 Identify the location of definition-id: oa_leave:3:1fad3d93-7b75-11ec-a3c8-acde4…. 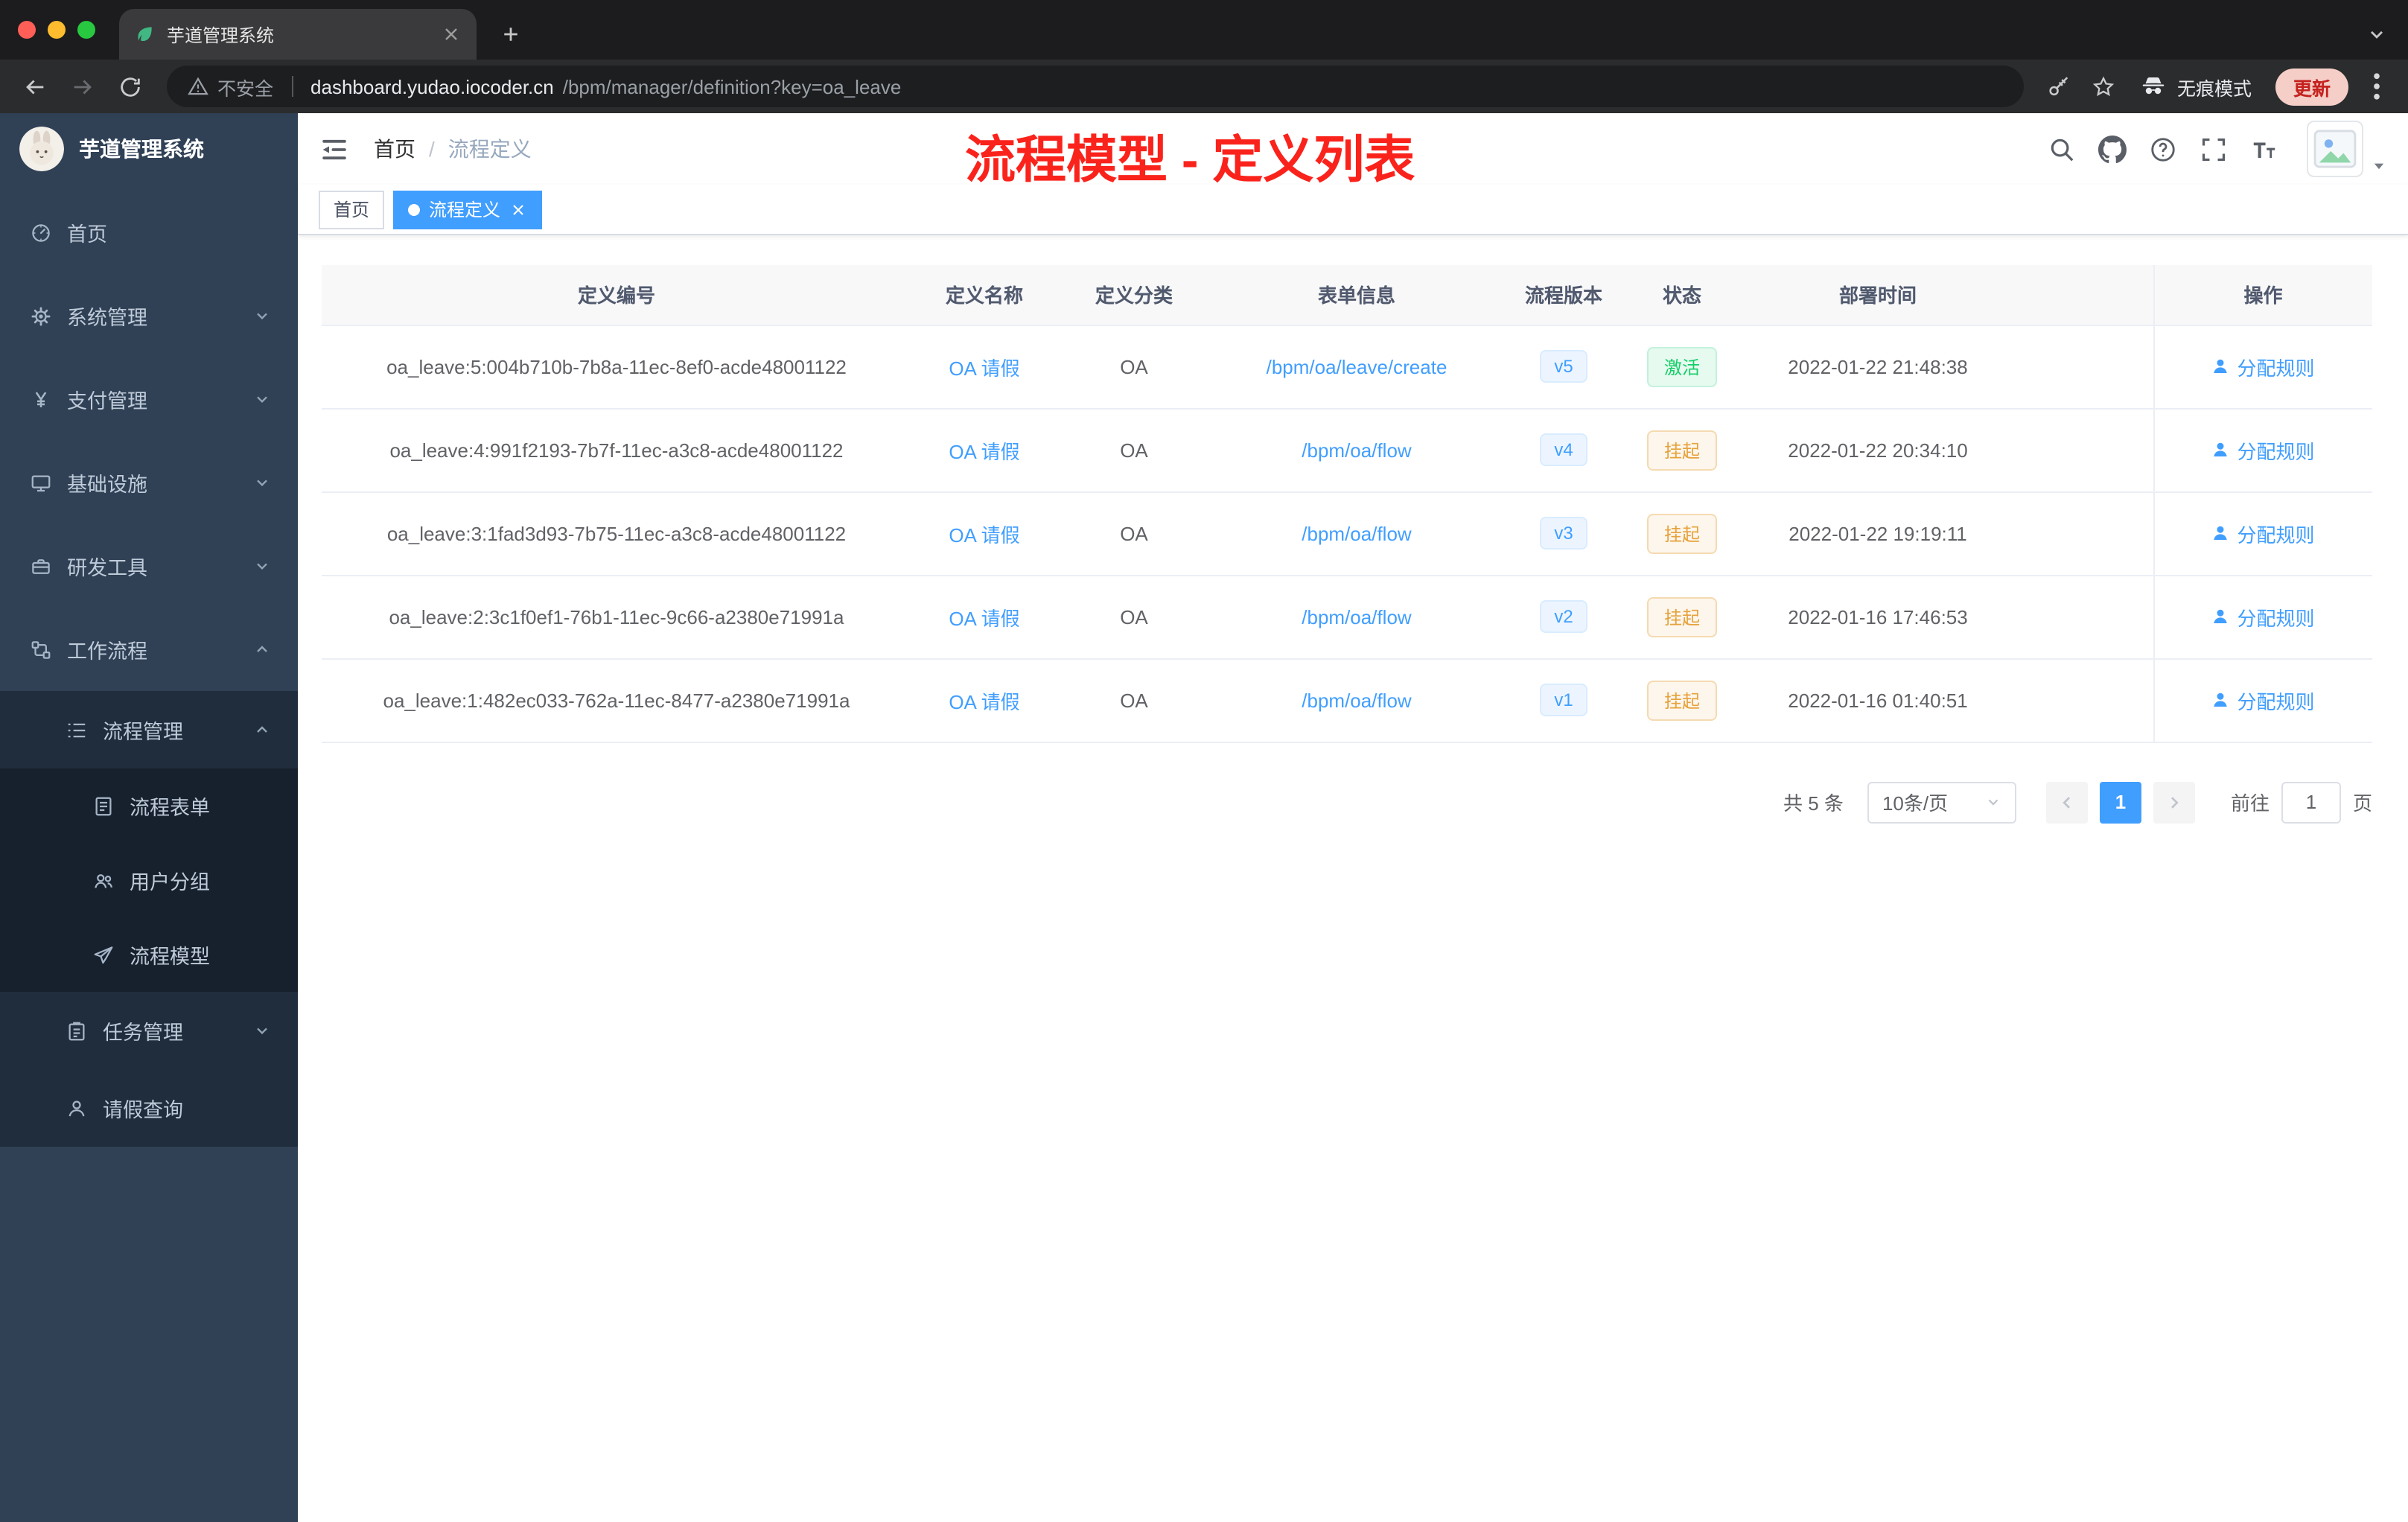
(616, 533).